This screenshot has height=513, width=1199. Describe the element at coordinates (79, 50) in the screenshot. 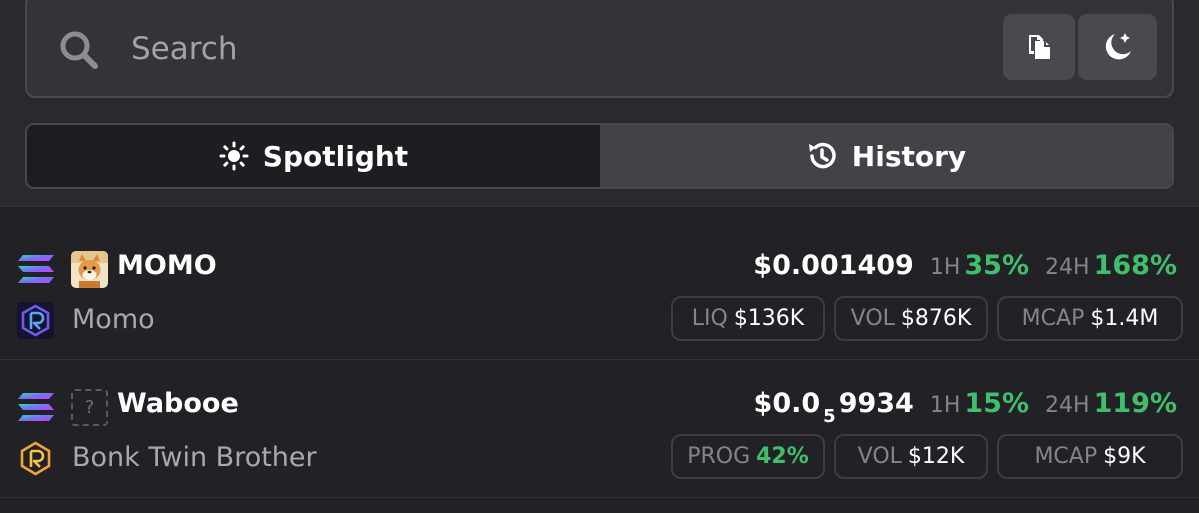

I see `search-icon` at that location.